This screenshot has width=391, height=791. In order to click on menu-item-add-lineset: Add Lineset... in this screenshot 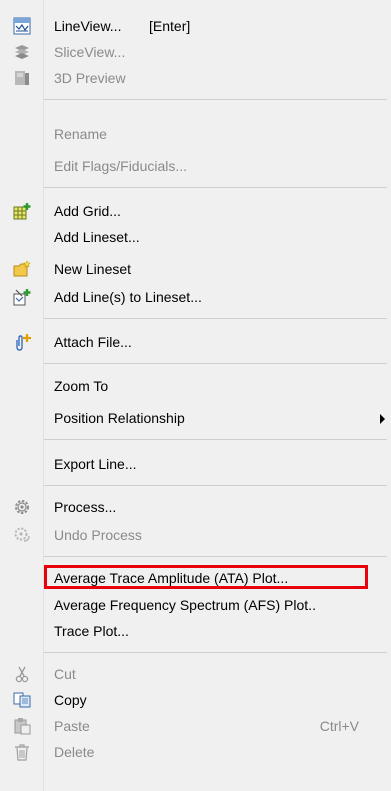, I will do `click(195, 237)`.